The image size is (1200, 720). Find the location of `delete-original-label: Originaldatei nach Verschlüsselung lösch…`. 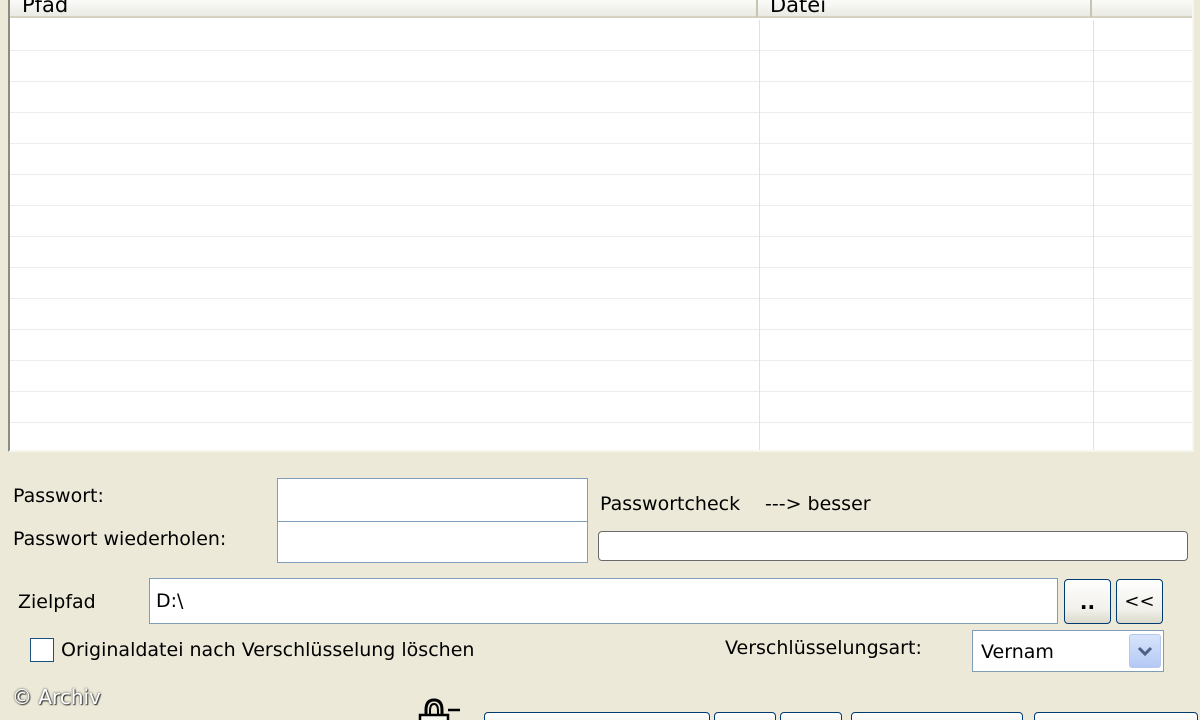

delete-original-label: Originaldatei nach Verschlüsselung lösch… is located at coordinates (267, 650).